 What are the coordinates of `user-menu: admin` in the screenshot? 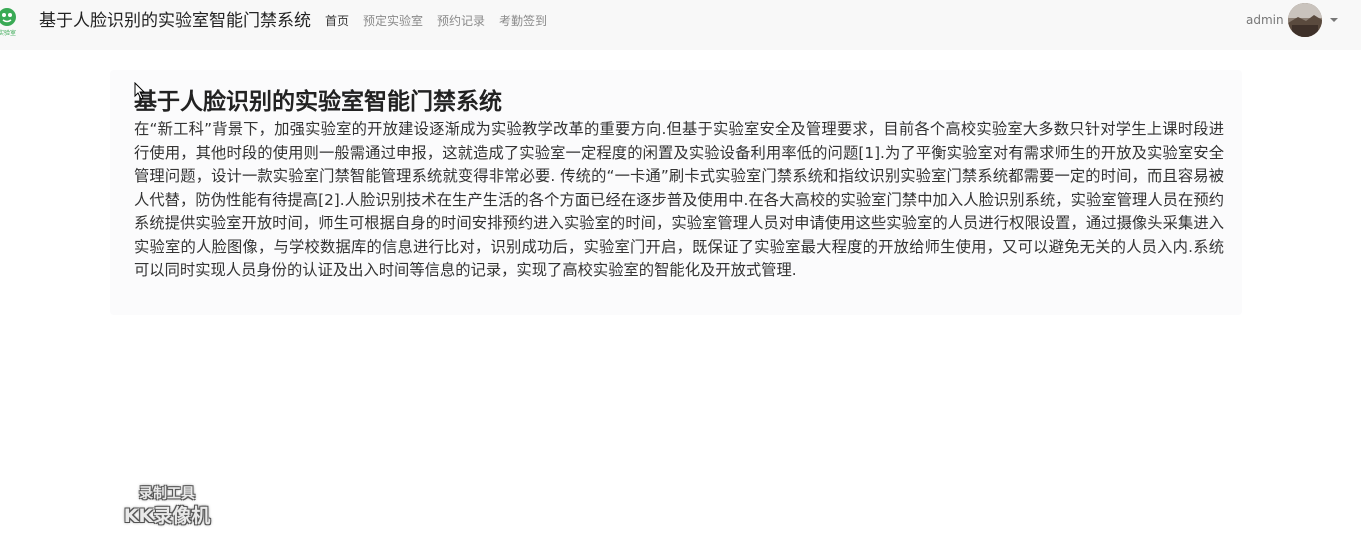 It's located at (1292, 20).